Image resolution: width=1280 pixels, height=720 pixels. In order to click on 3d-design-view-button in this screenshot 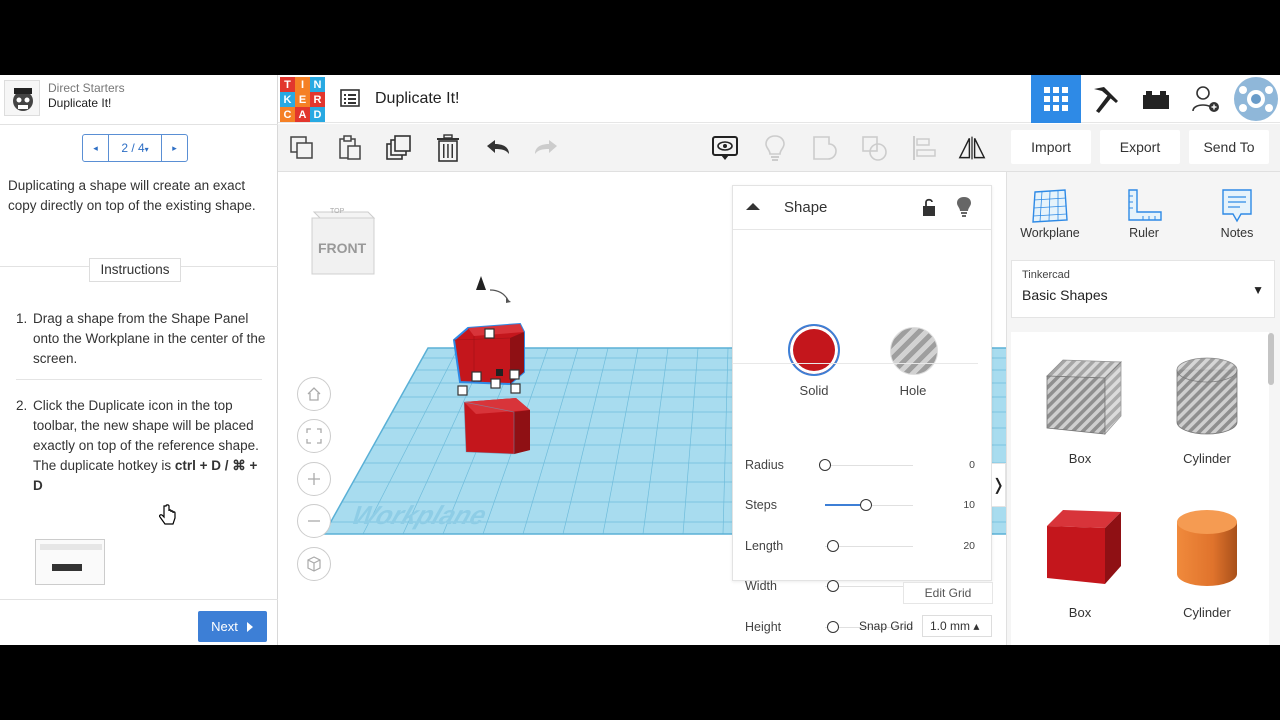, I will do `click(1056, 99)`.